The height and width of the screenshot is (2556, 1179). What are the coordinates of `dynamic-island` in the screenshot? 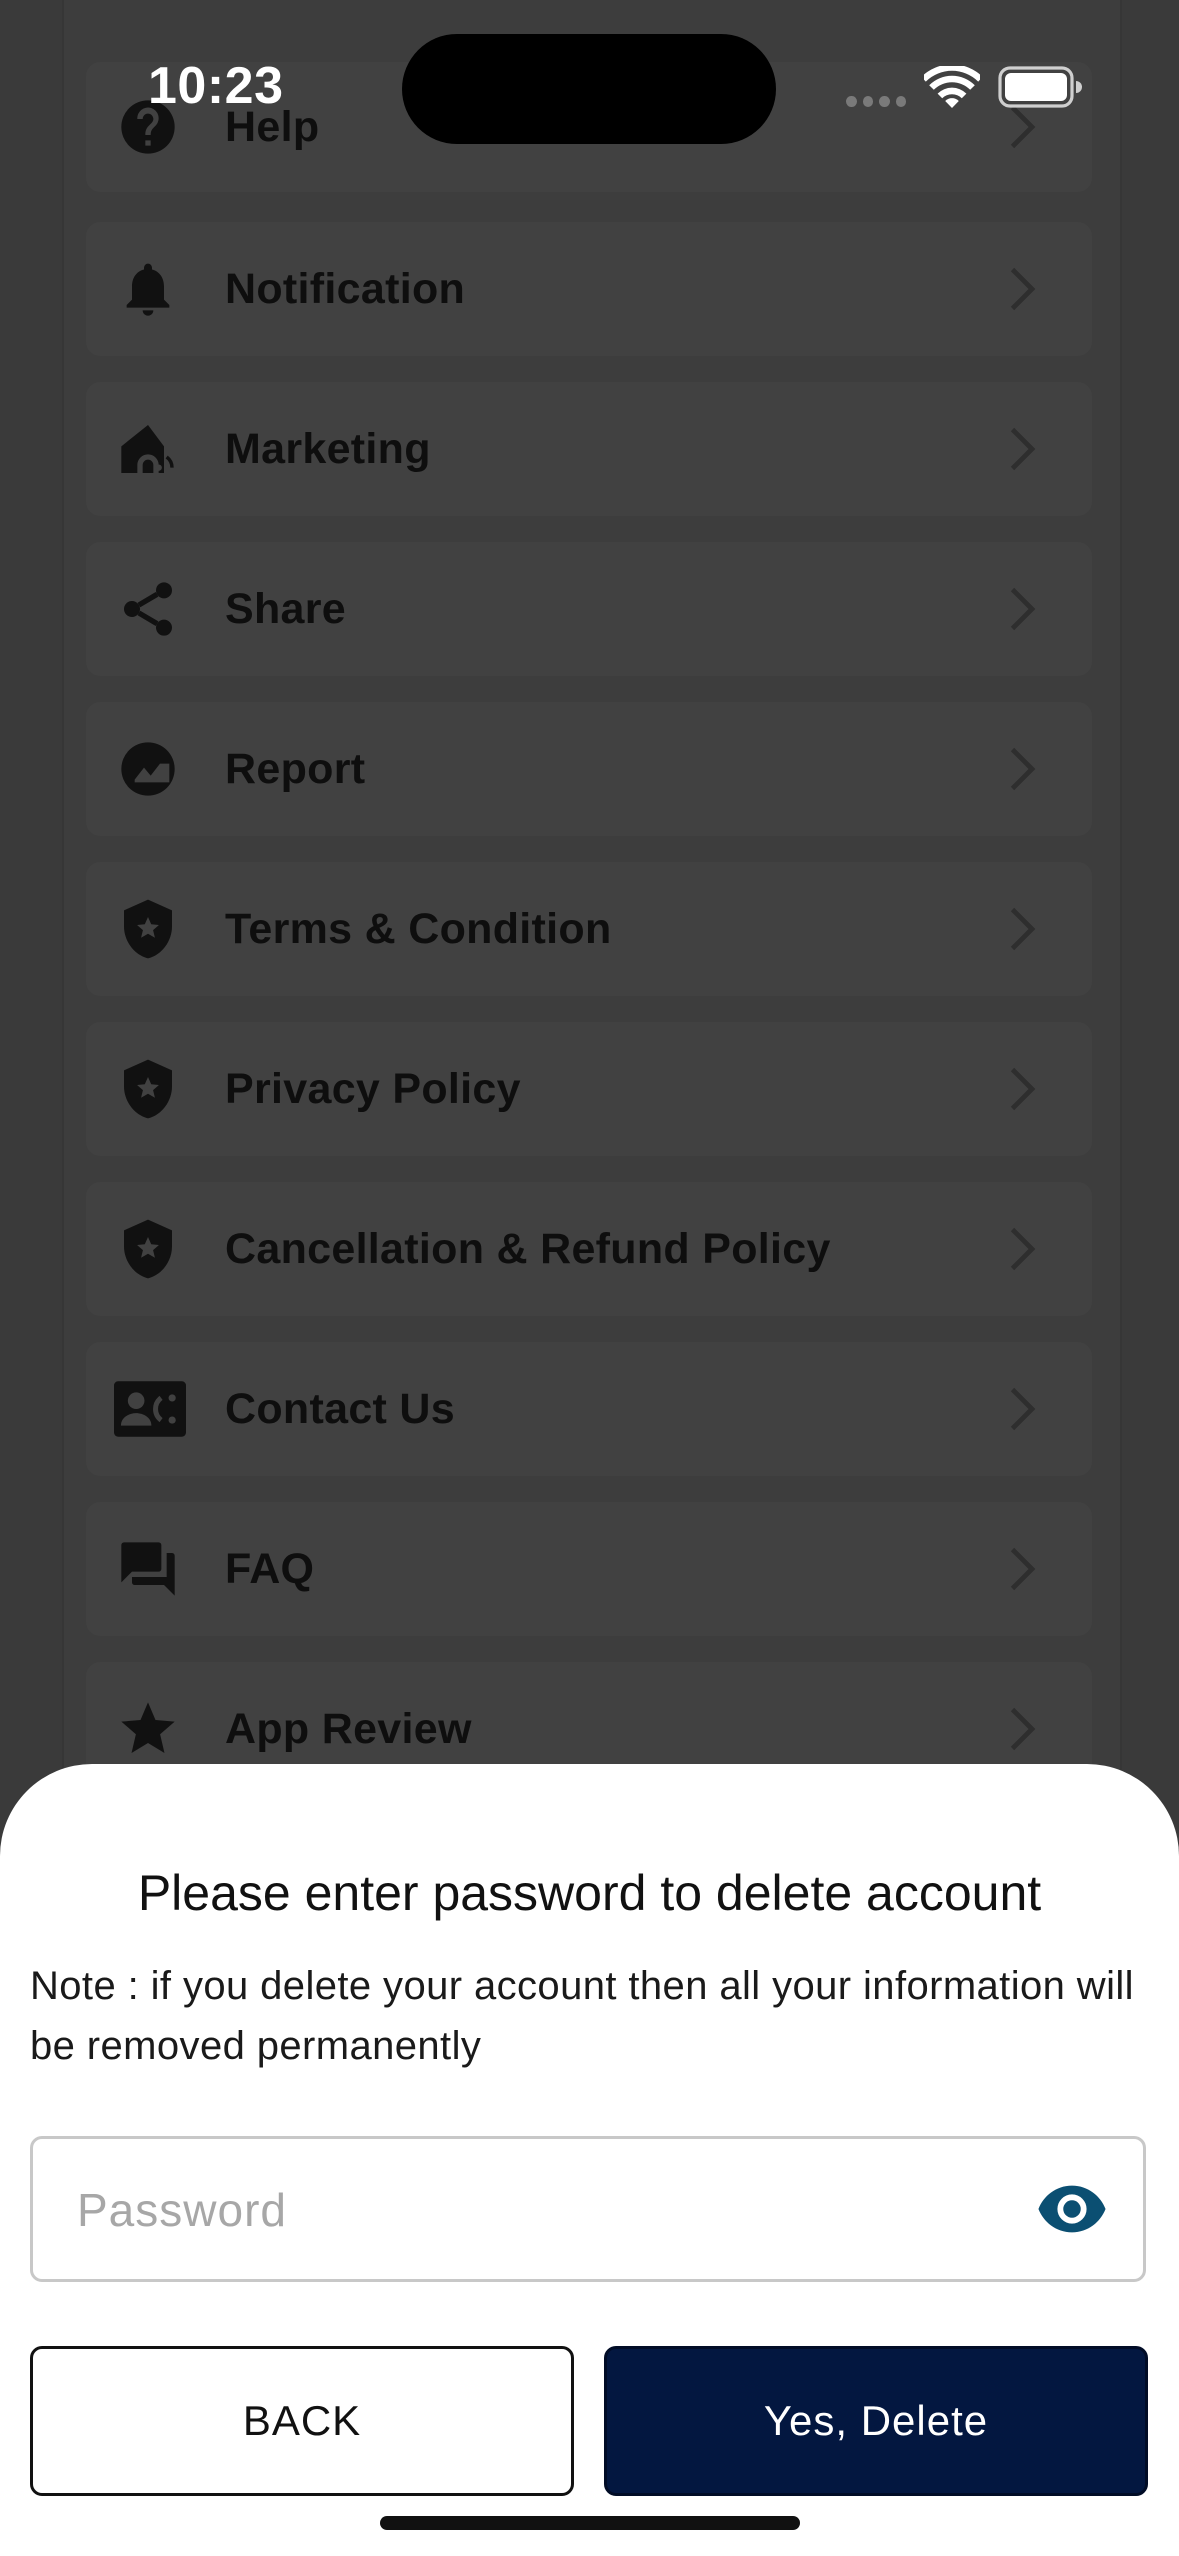 It's located at (589, 89).